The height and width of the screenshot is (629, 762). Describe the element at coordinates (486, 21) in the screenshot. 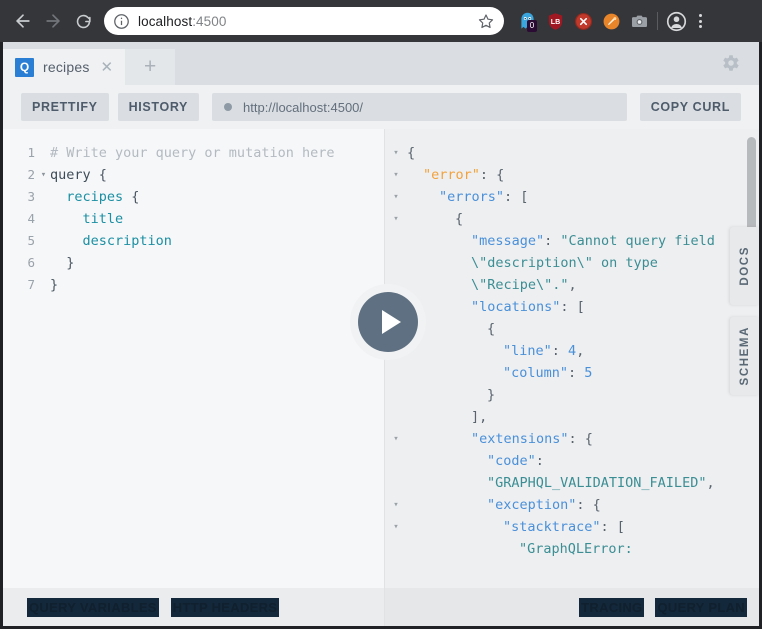

I see `star-icon` at that location.